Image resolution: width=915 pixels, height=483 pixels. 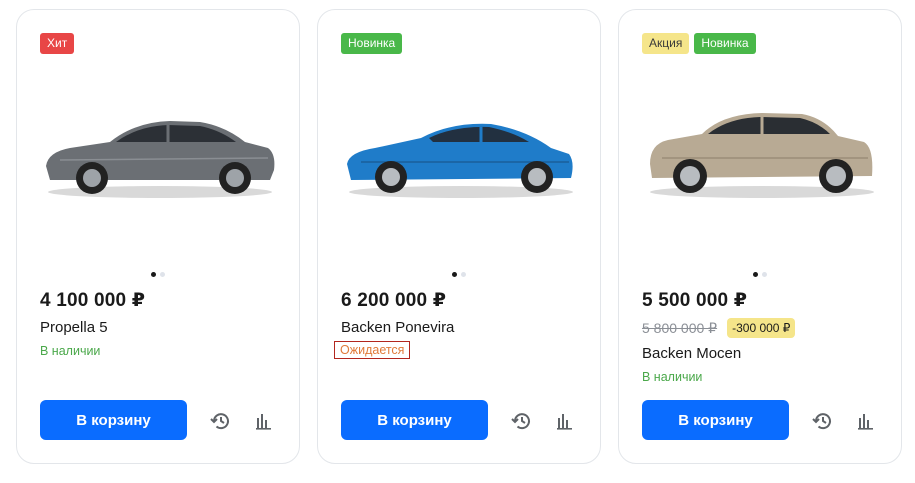 I want to click on old-price-row: 5 800 000 ₽ -300 000 ₽, so click(x=719, y=328).